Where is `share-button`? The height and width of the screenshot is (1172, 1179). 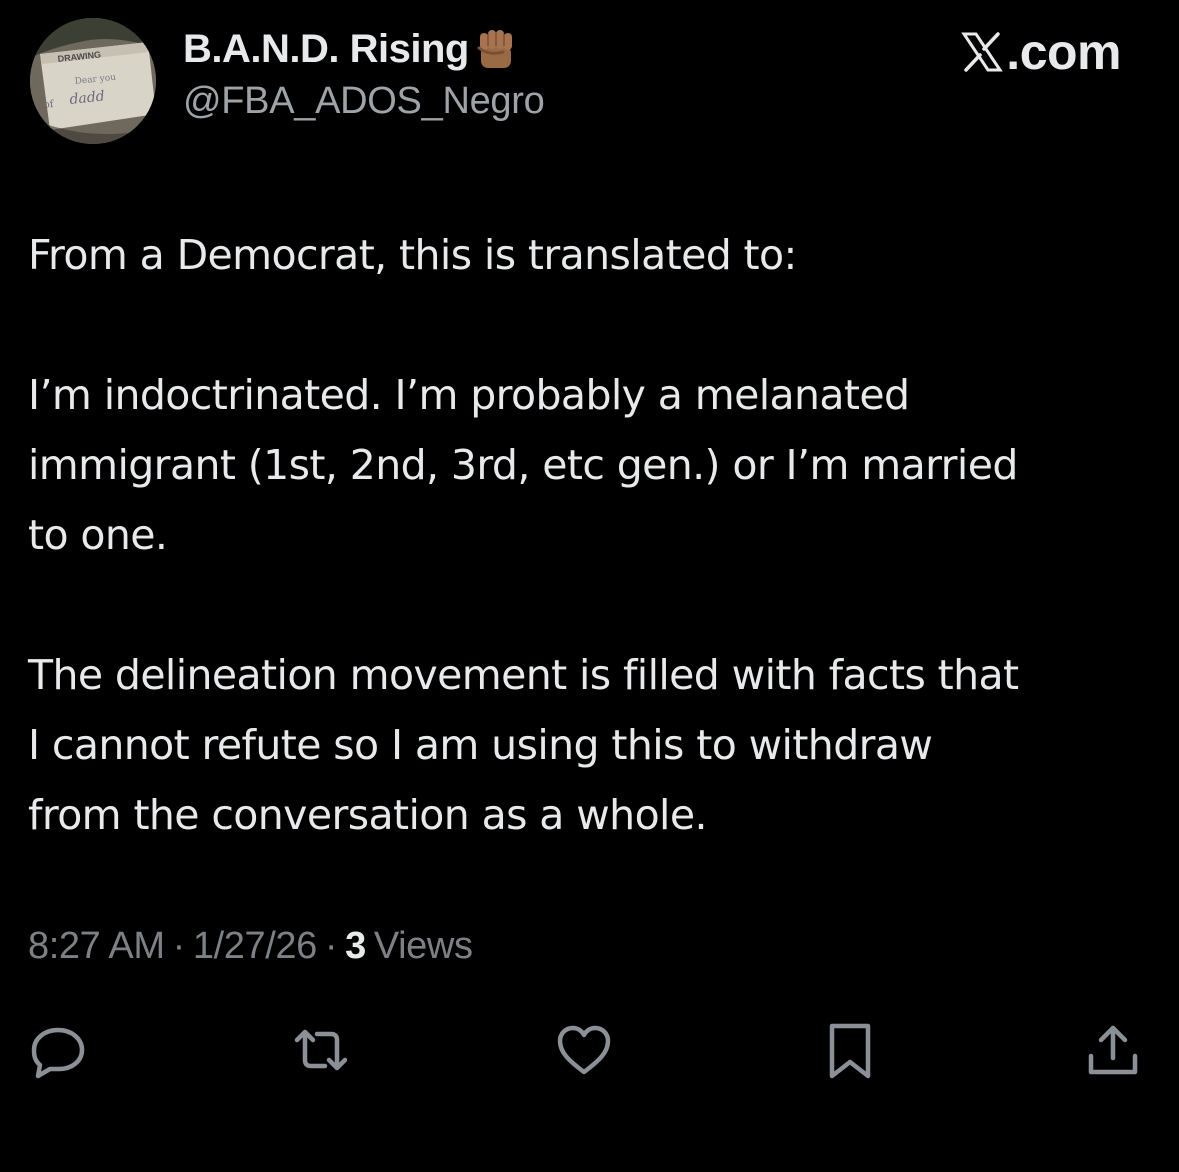 share-button is located at coordinates (1113, 1050).